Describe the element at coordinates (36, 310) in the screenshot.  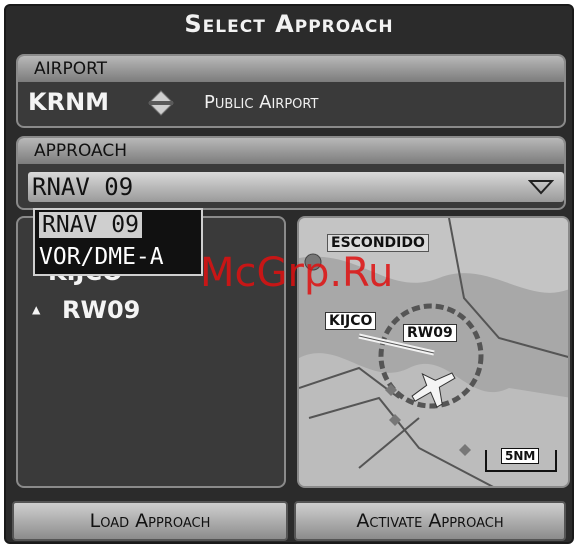
I see `transition-marker: ▲` at that location.